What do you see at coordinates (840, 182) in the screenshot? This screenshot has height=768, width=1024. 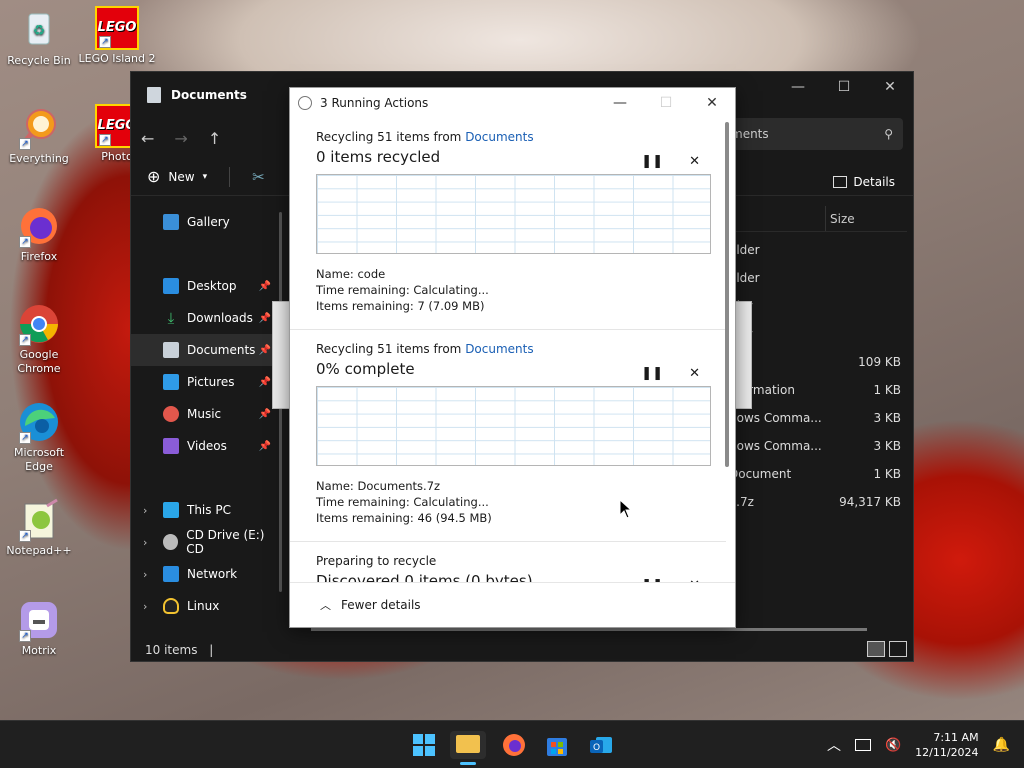 I see `details-pane-icon` at bounding box center [840, 182].